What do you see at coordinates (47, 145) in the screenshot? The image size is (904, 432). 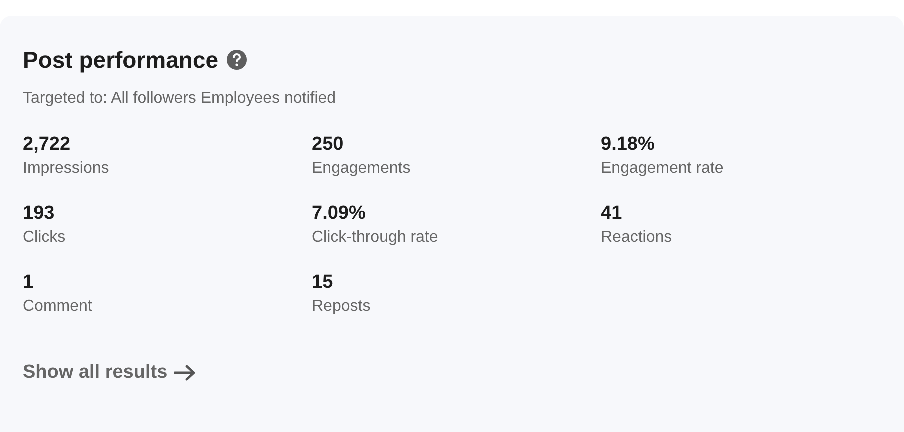 I see `metric-value: 2,722` at bounding box center [47, 145].